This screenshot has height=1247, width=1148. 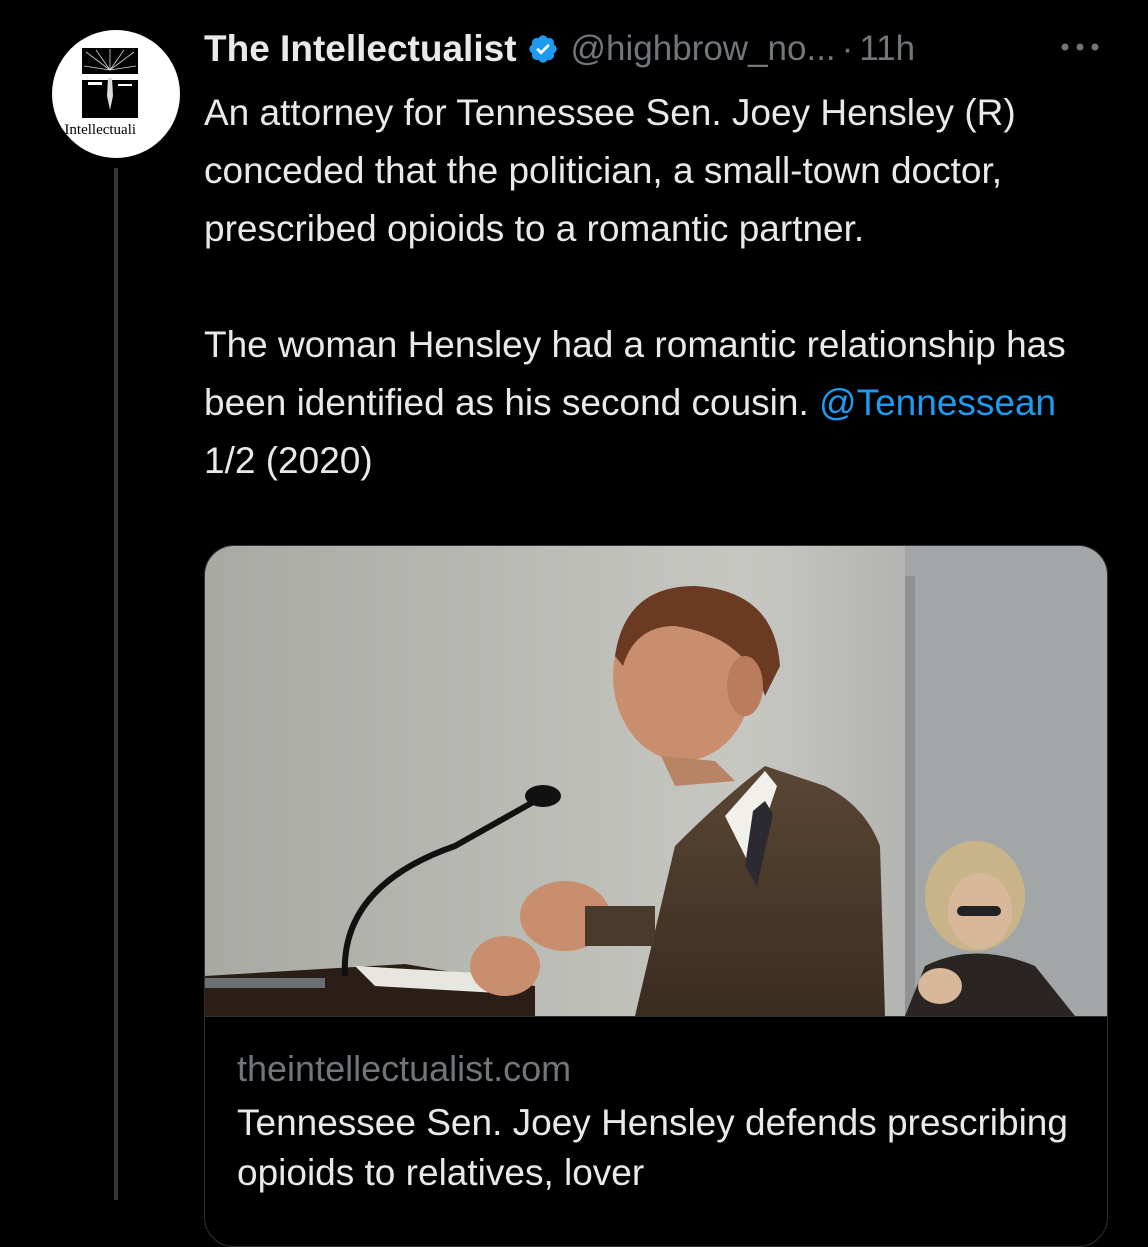 I want to click on more-options-icon, so click(x=1080, y=47).